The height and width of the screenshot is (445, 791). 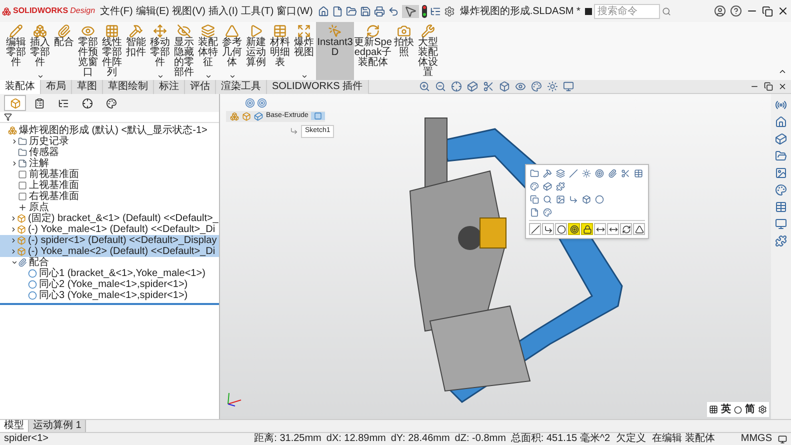 What do you see at coordinates (16, 51) in the screenshot?
I see `ribbon-button: 编辑零部件` at bounding box center [16, 51].